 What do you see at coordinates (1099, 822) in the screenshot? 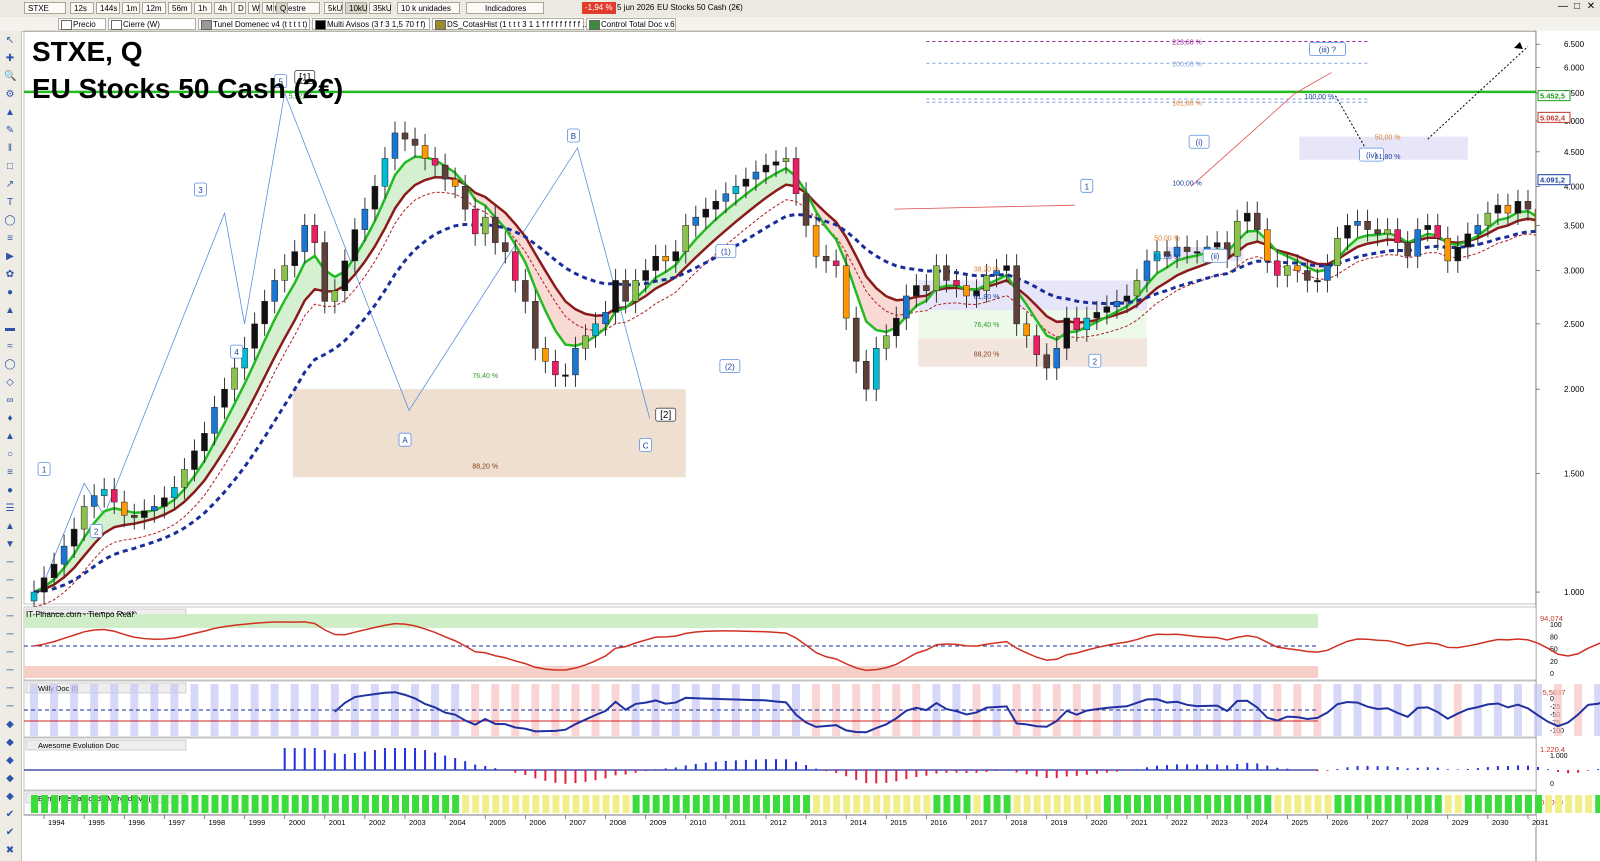
I see `year-tick-label: 2020` at bounding box center [1099, 822].